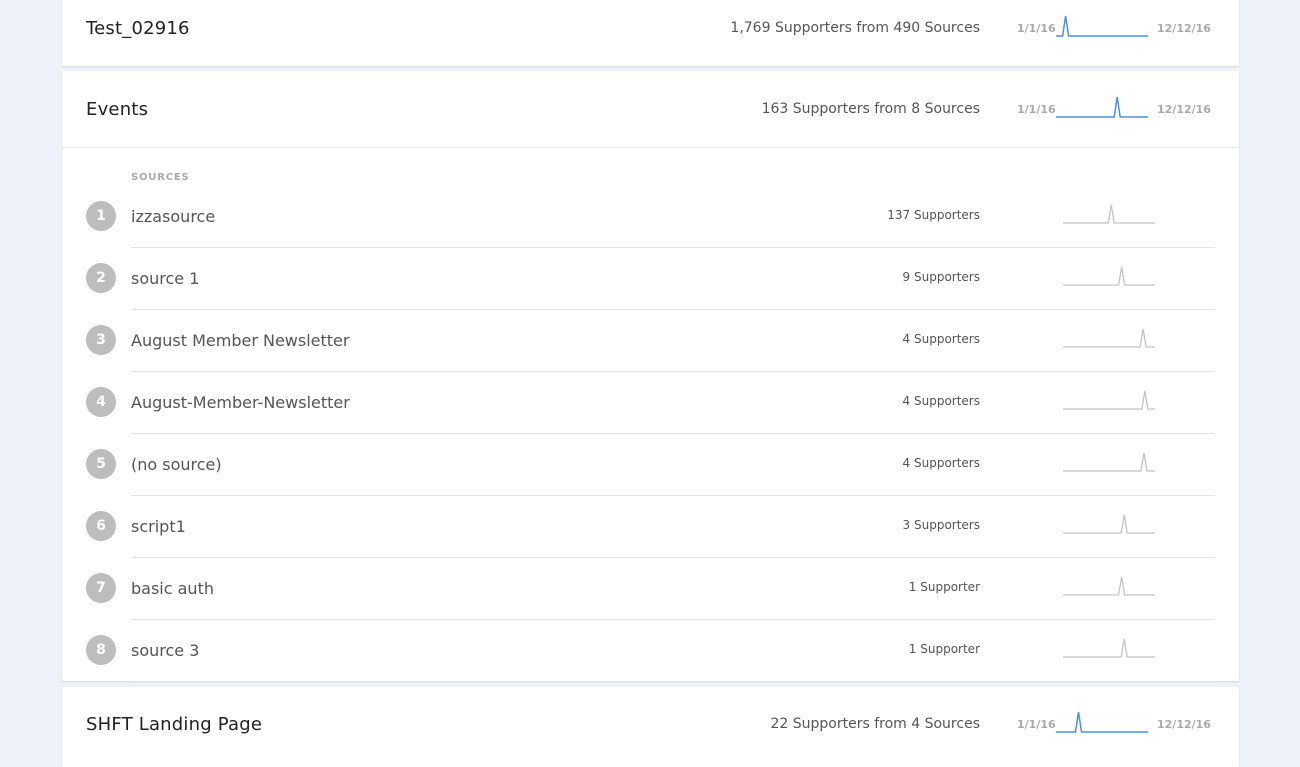  What do you see at coordinates (875, 724) in the screenshot?
I see `campaign-summary: 22 Supporters from 4 Sources` at bounding box center [875, 724].